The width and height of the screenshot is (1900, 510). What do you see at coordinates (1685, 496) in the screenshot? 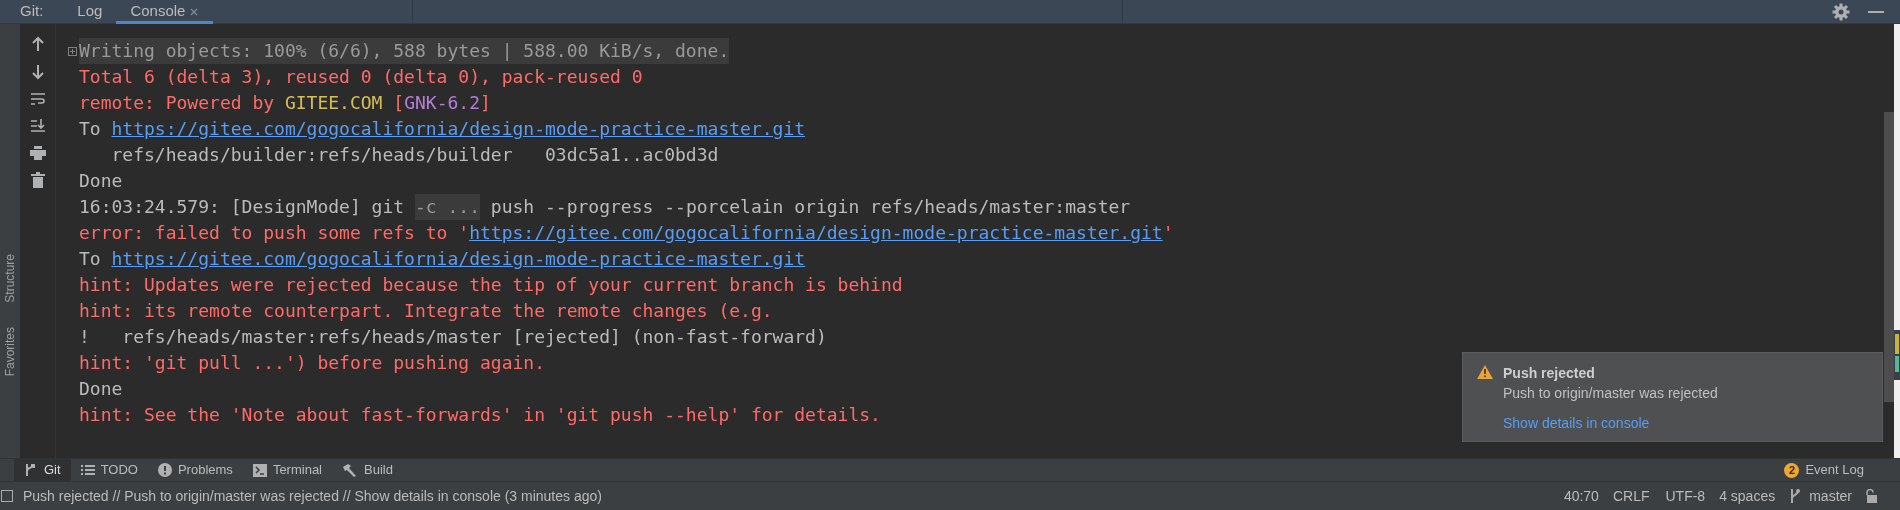
I see `encoding: UTF-8` at bounding box center [1685, 496].